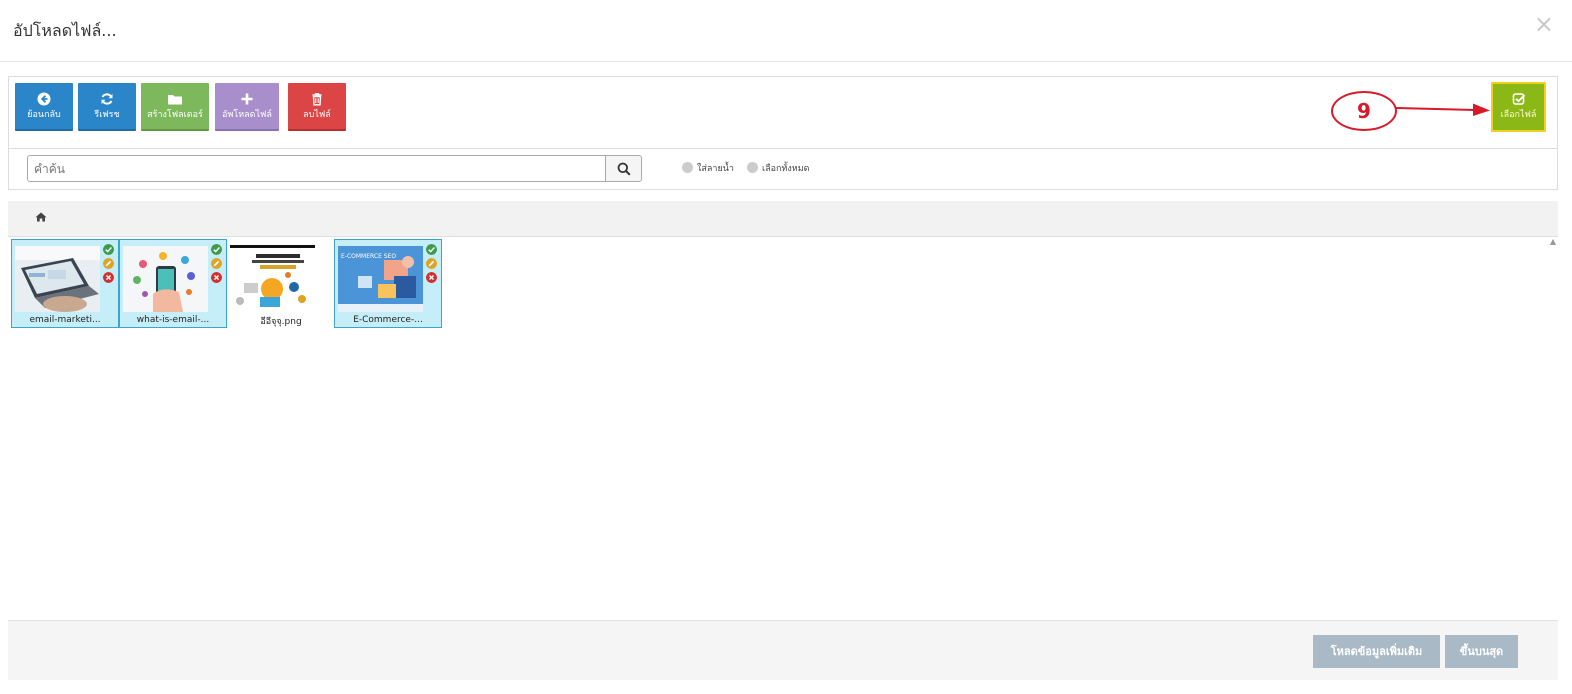 This screenshot has height=694, width=1572. I want to click on breadcrumb, so click(783, 219).